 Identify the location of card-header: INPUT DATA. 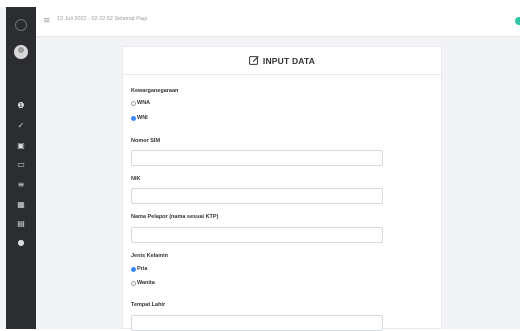
(282, 61).